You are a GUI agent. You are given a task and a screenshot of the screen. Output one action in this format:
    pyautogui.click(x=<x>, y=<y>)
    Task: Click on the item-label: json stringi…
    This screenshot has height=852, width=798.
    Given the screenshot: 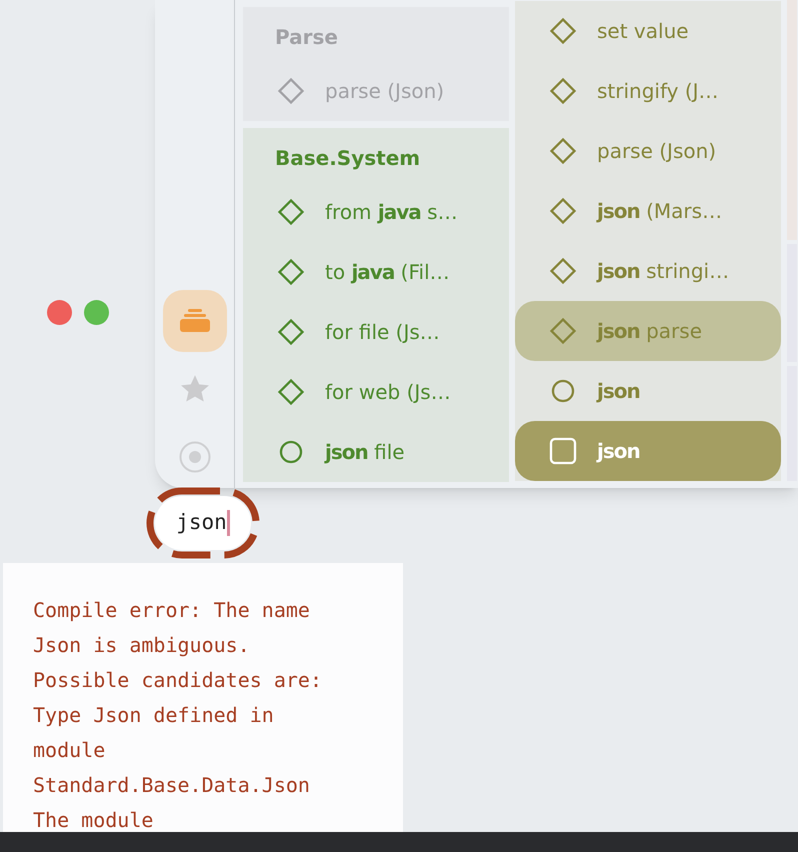 What is the action you would take?
    pyautogui.click(x=663, y=271)
    